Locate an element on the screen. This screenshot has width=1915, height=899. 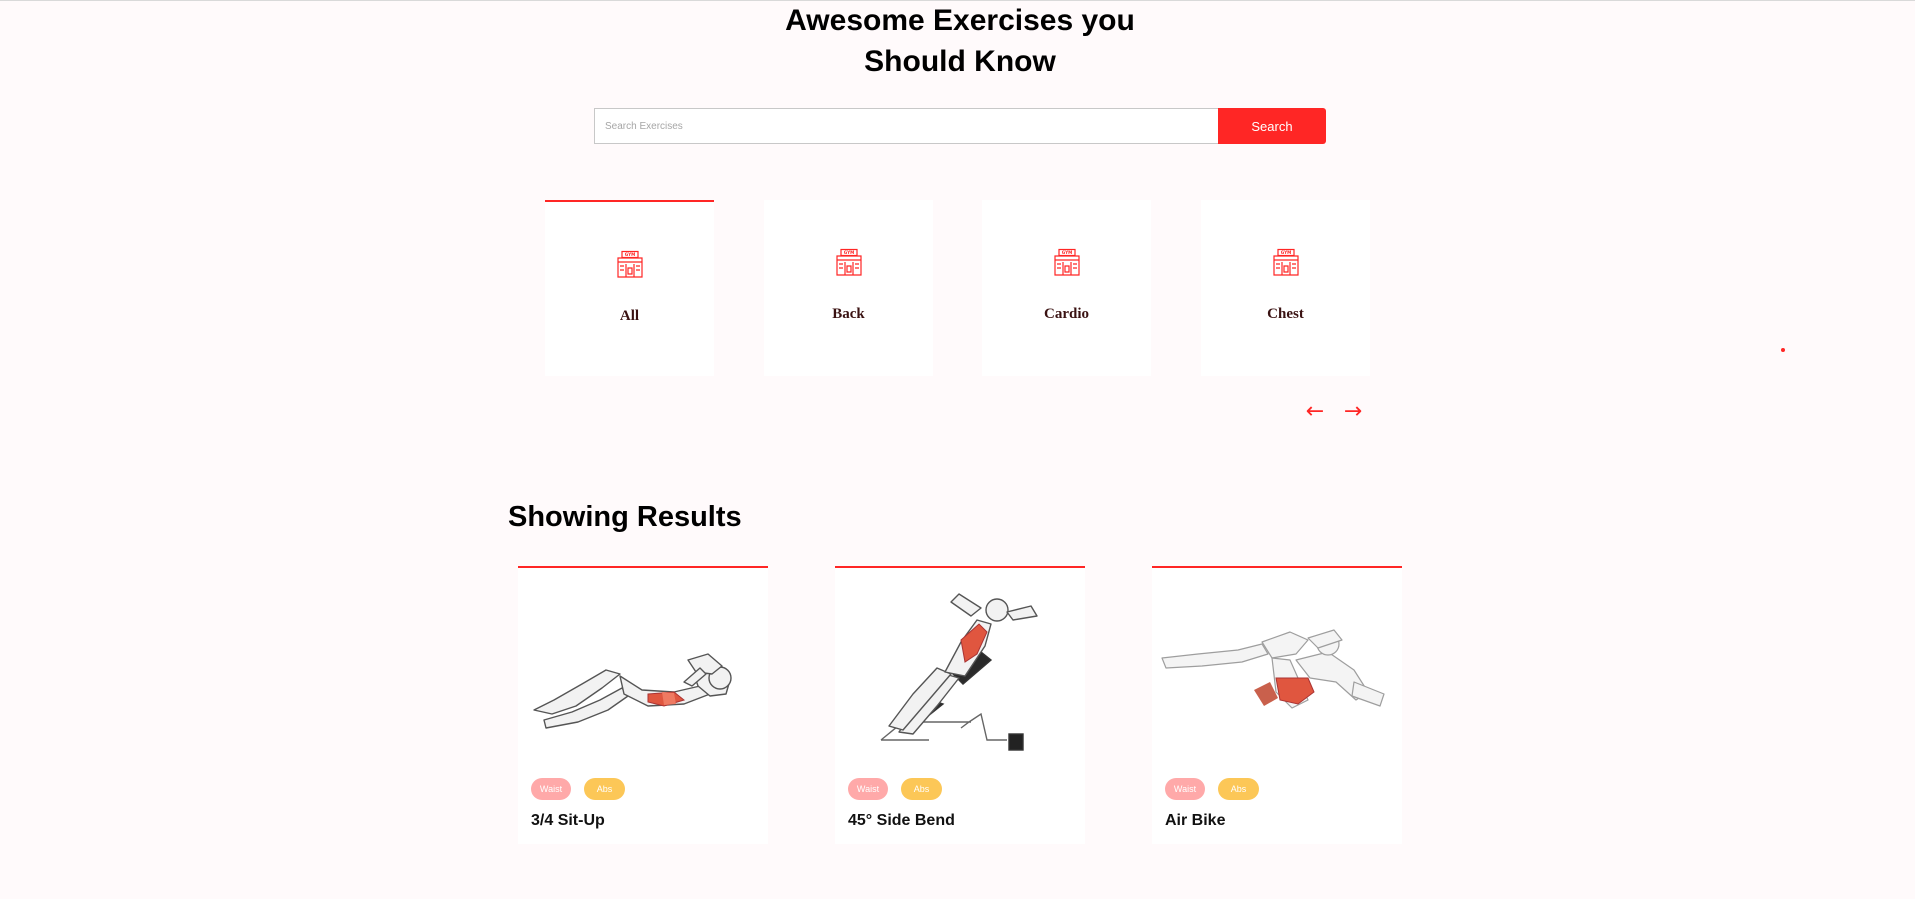
left-arrow-icon: ← is located at coordinates (1315, 412).